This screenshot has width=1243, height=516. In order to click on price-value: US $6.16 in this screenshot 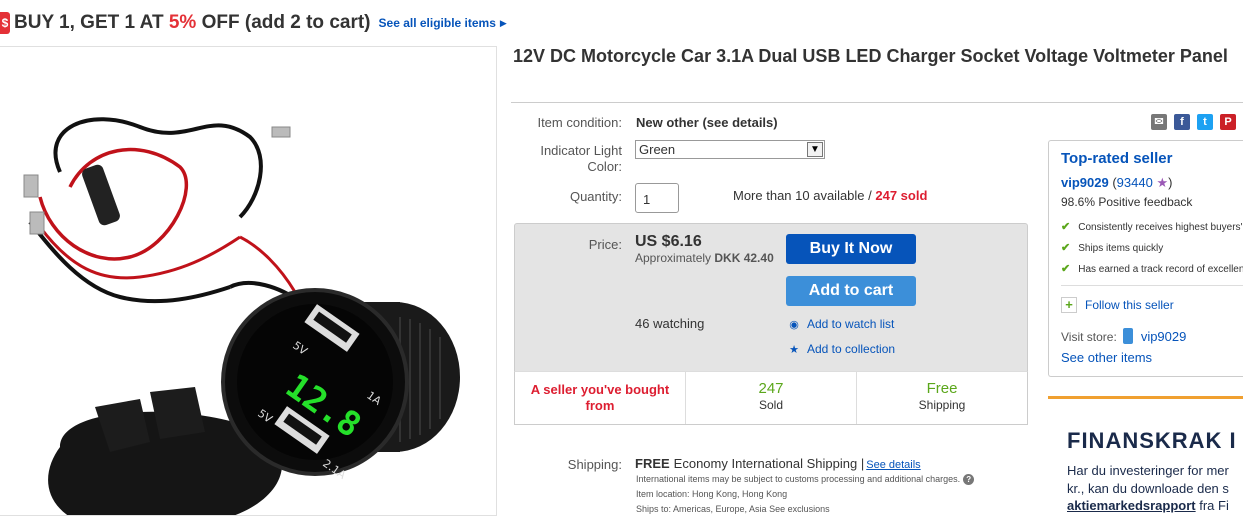, I will do `click(668, 241)`.